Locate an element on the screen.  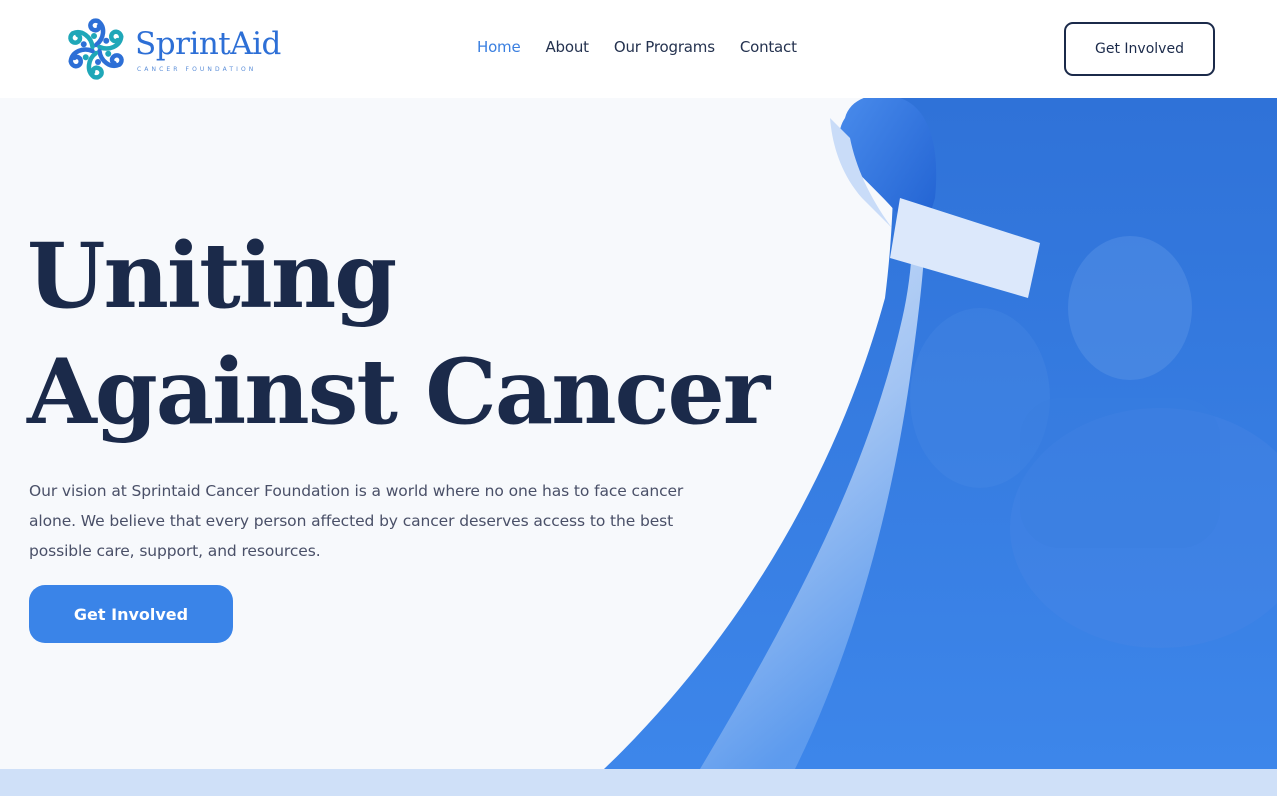
logo-tagline: CANCER FOUNDATION is located at coordinates (197, 69).